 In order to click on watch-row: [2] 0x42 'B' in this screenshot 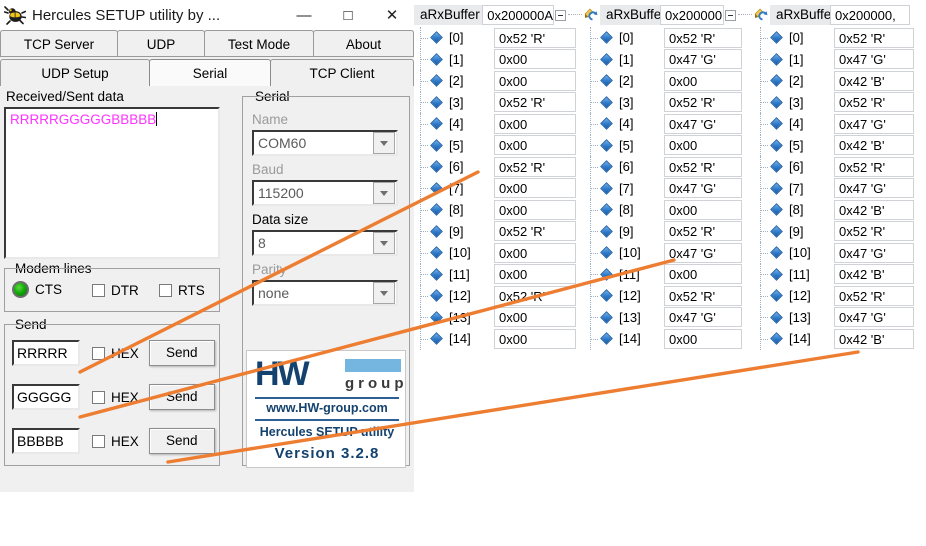, I will do `click(840, 81)`.